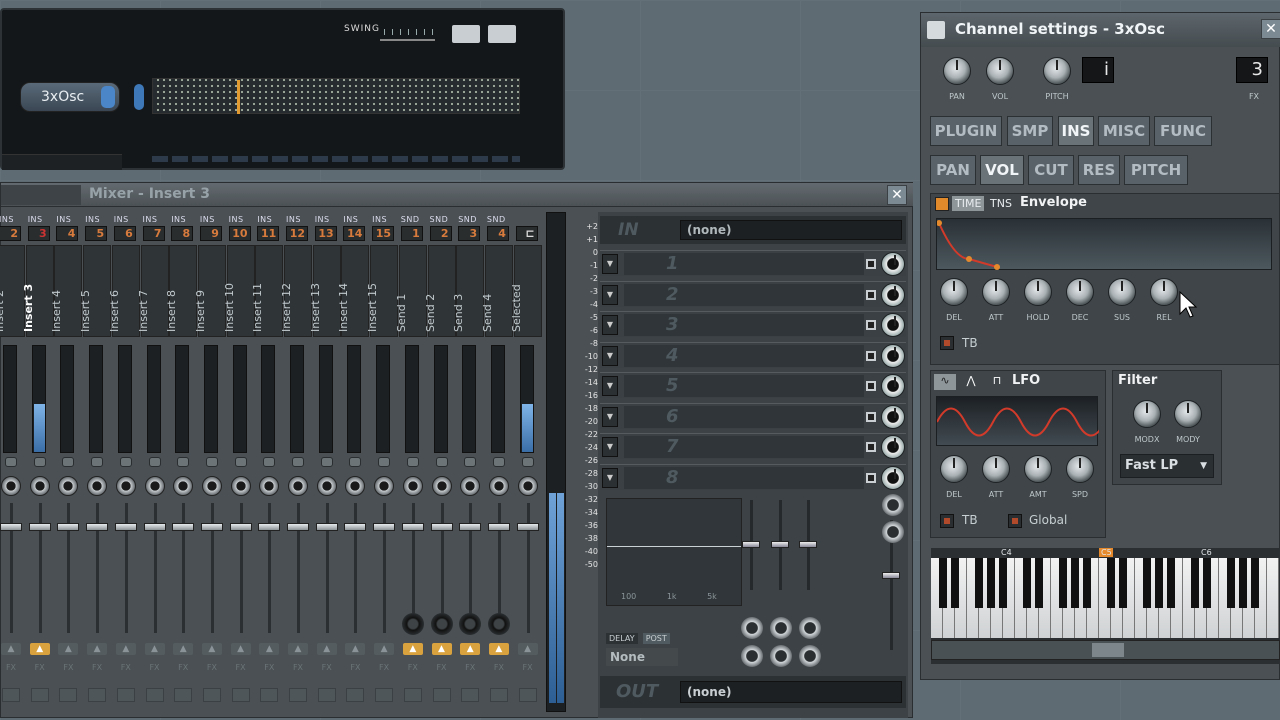 The width and height of the screenshot is (1280, 720). I want to click on mixer-strip: INS 12 Insert 12 ▲ FX, so click(296, 463).